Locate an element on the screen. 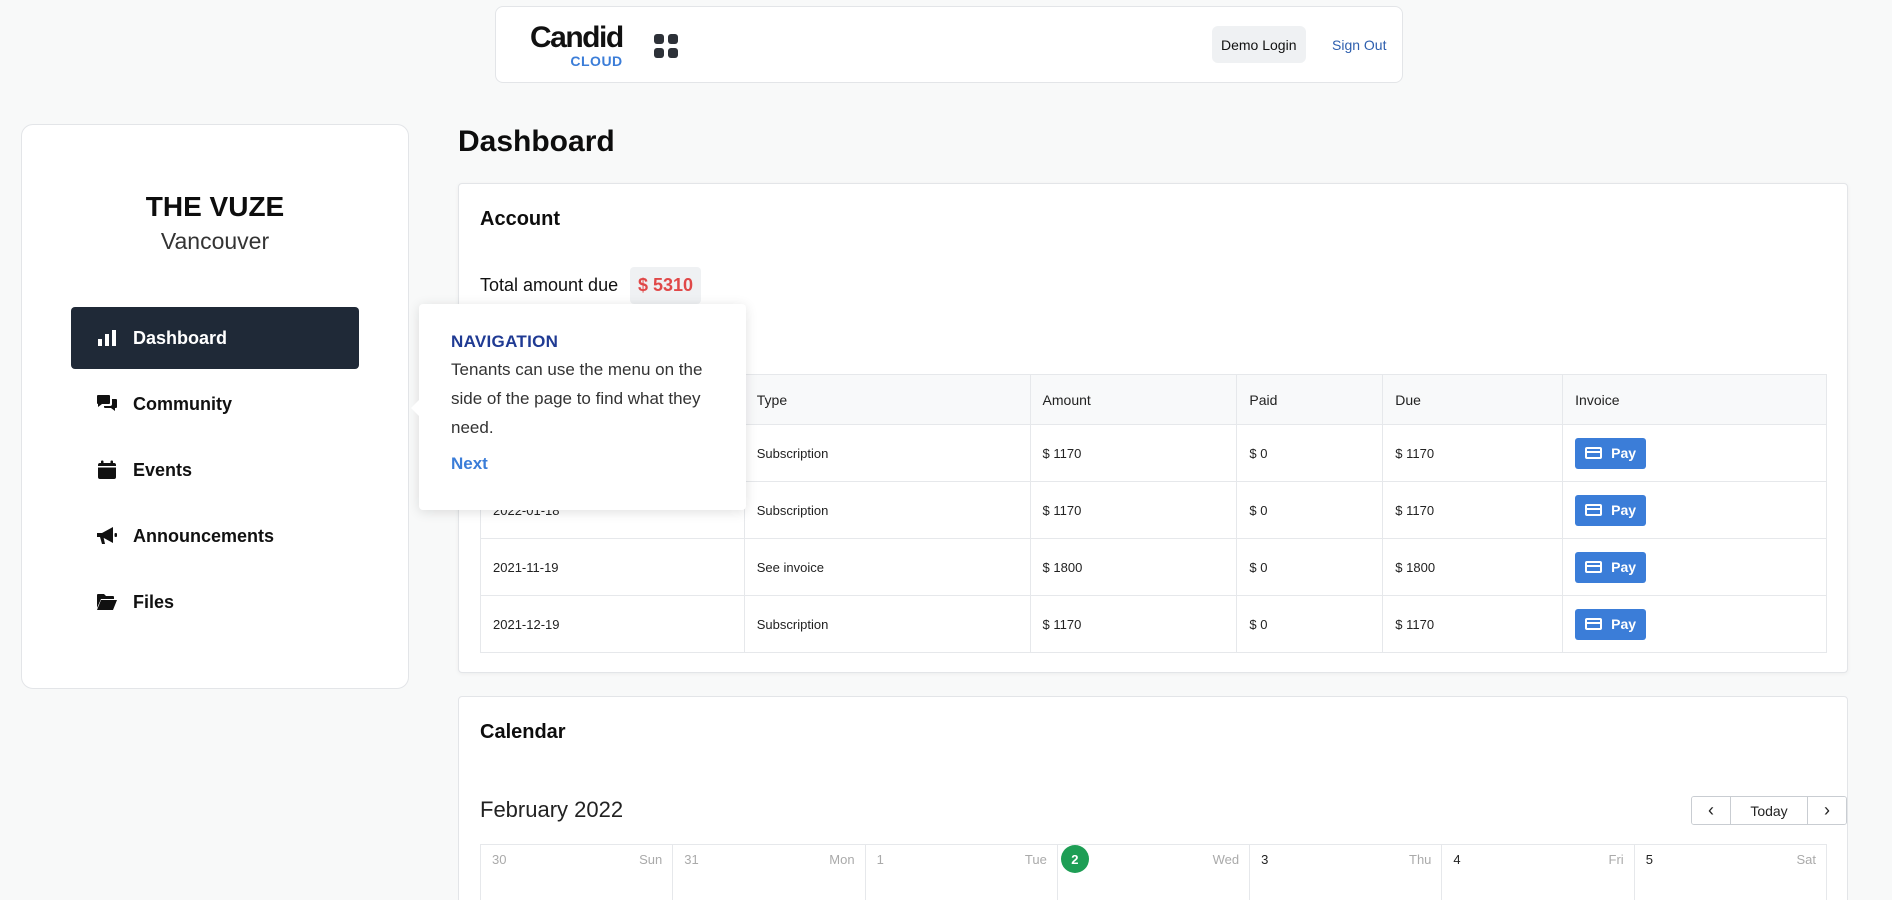 The width and height of the screenshot is (1892, 900). folder-open-icon is located at coordinates (107, 602).